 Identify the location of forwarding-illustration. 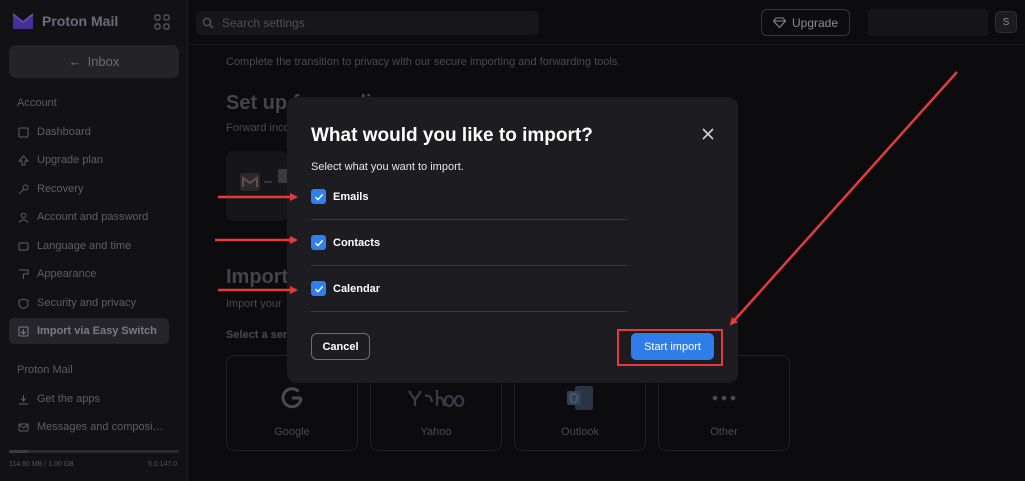
(257, 186).